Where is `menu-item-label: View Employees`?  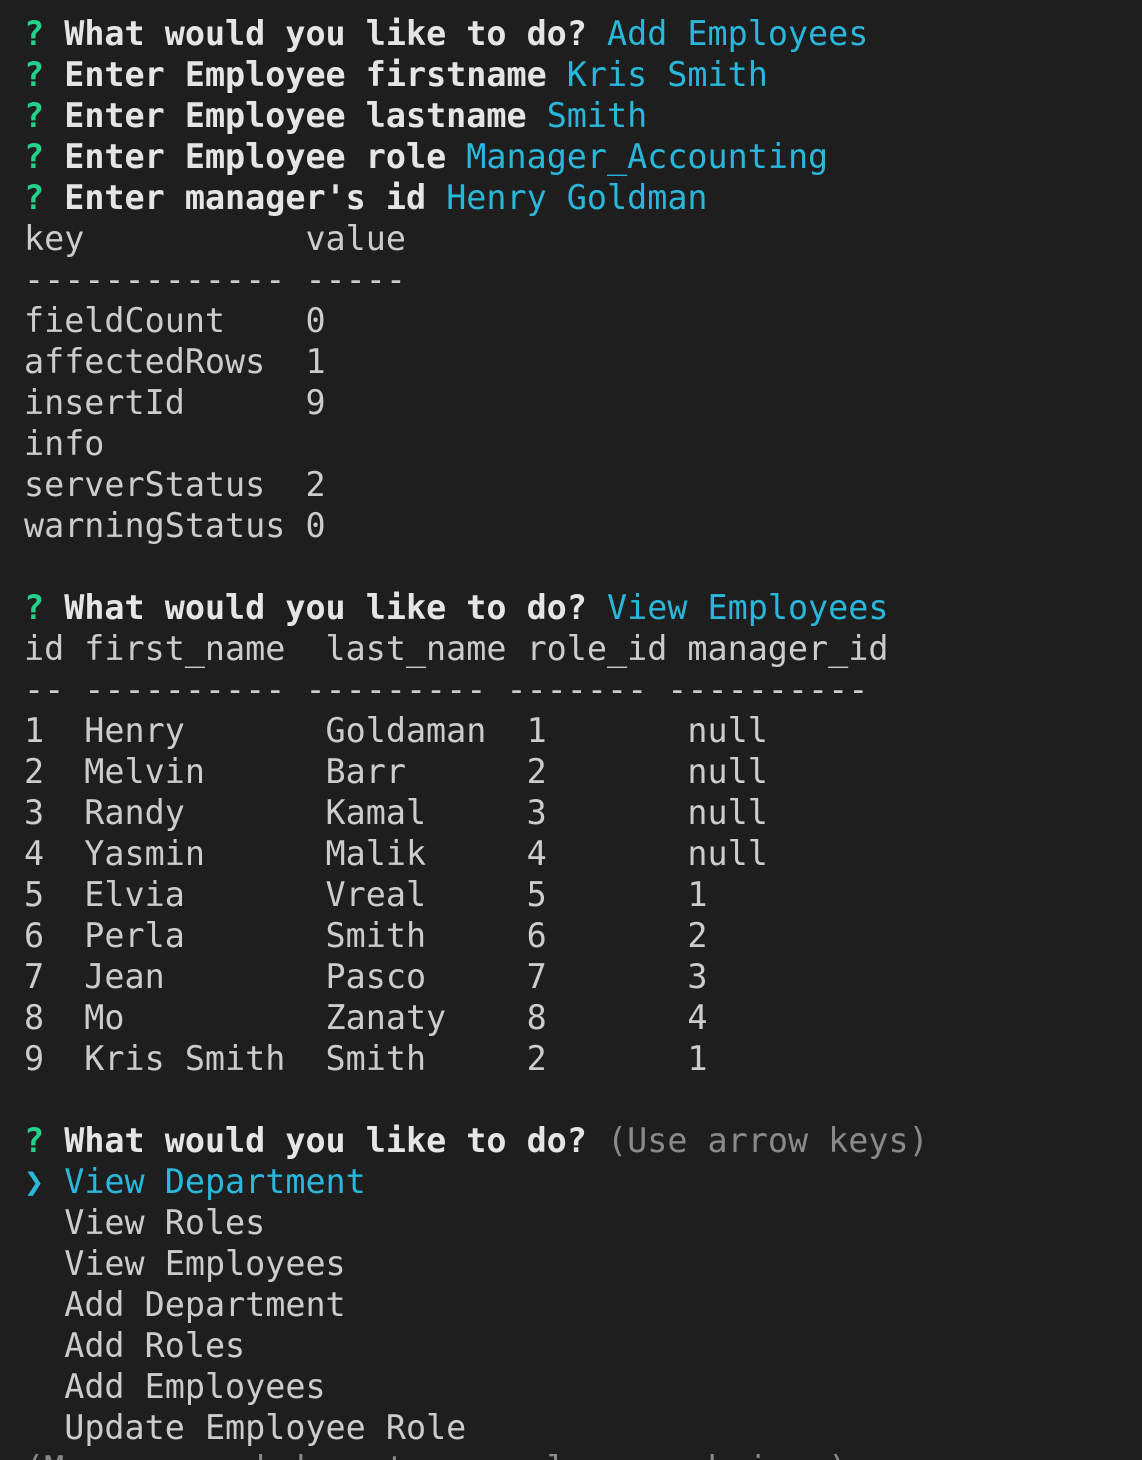 menu-item-label: View Employees is located at coordinates (205, 1263).